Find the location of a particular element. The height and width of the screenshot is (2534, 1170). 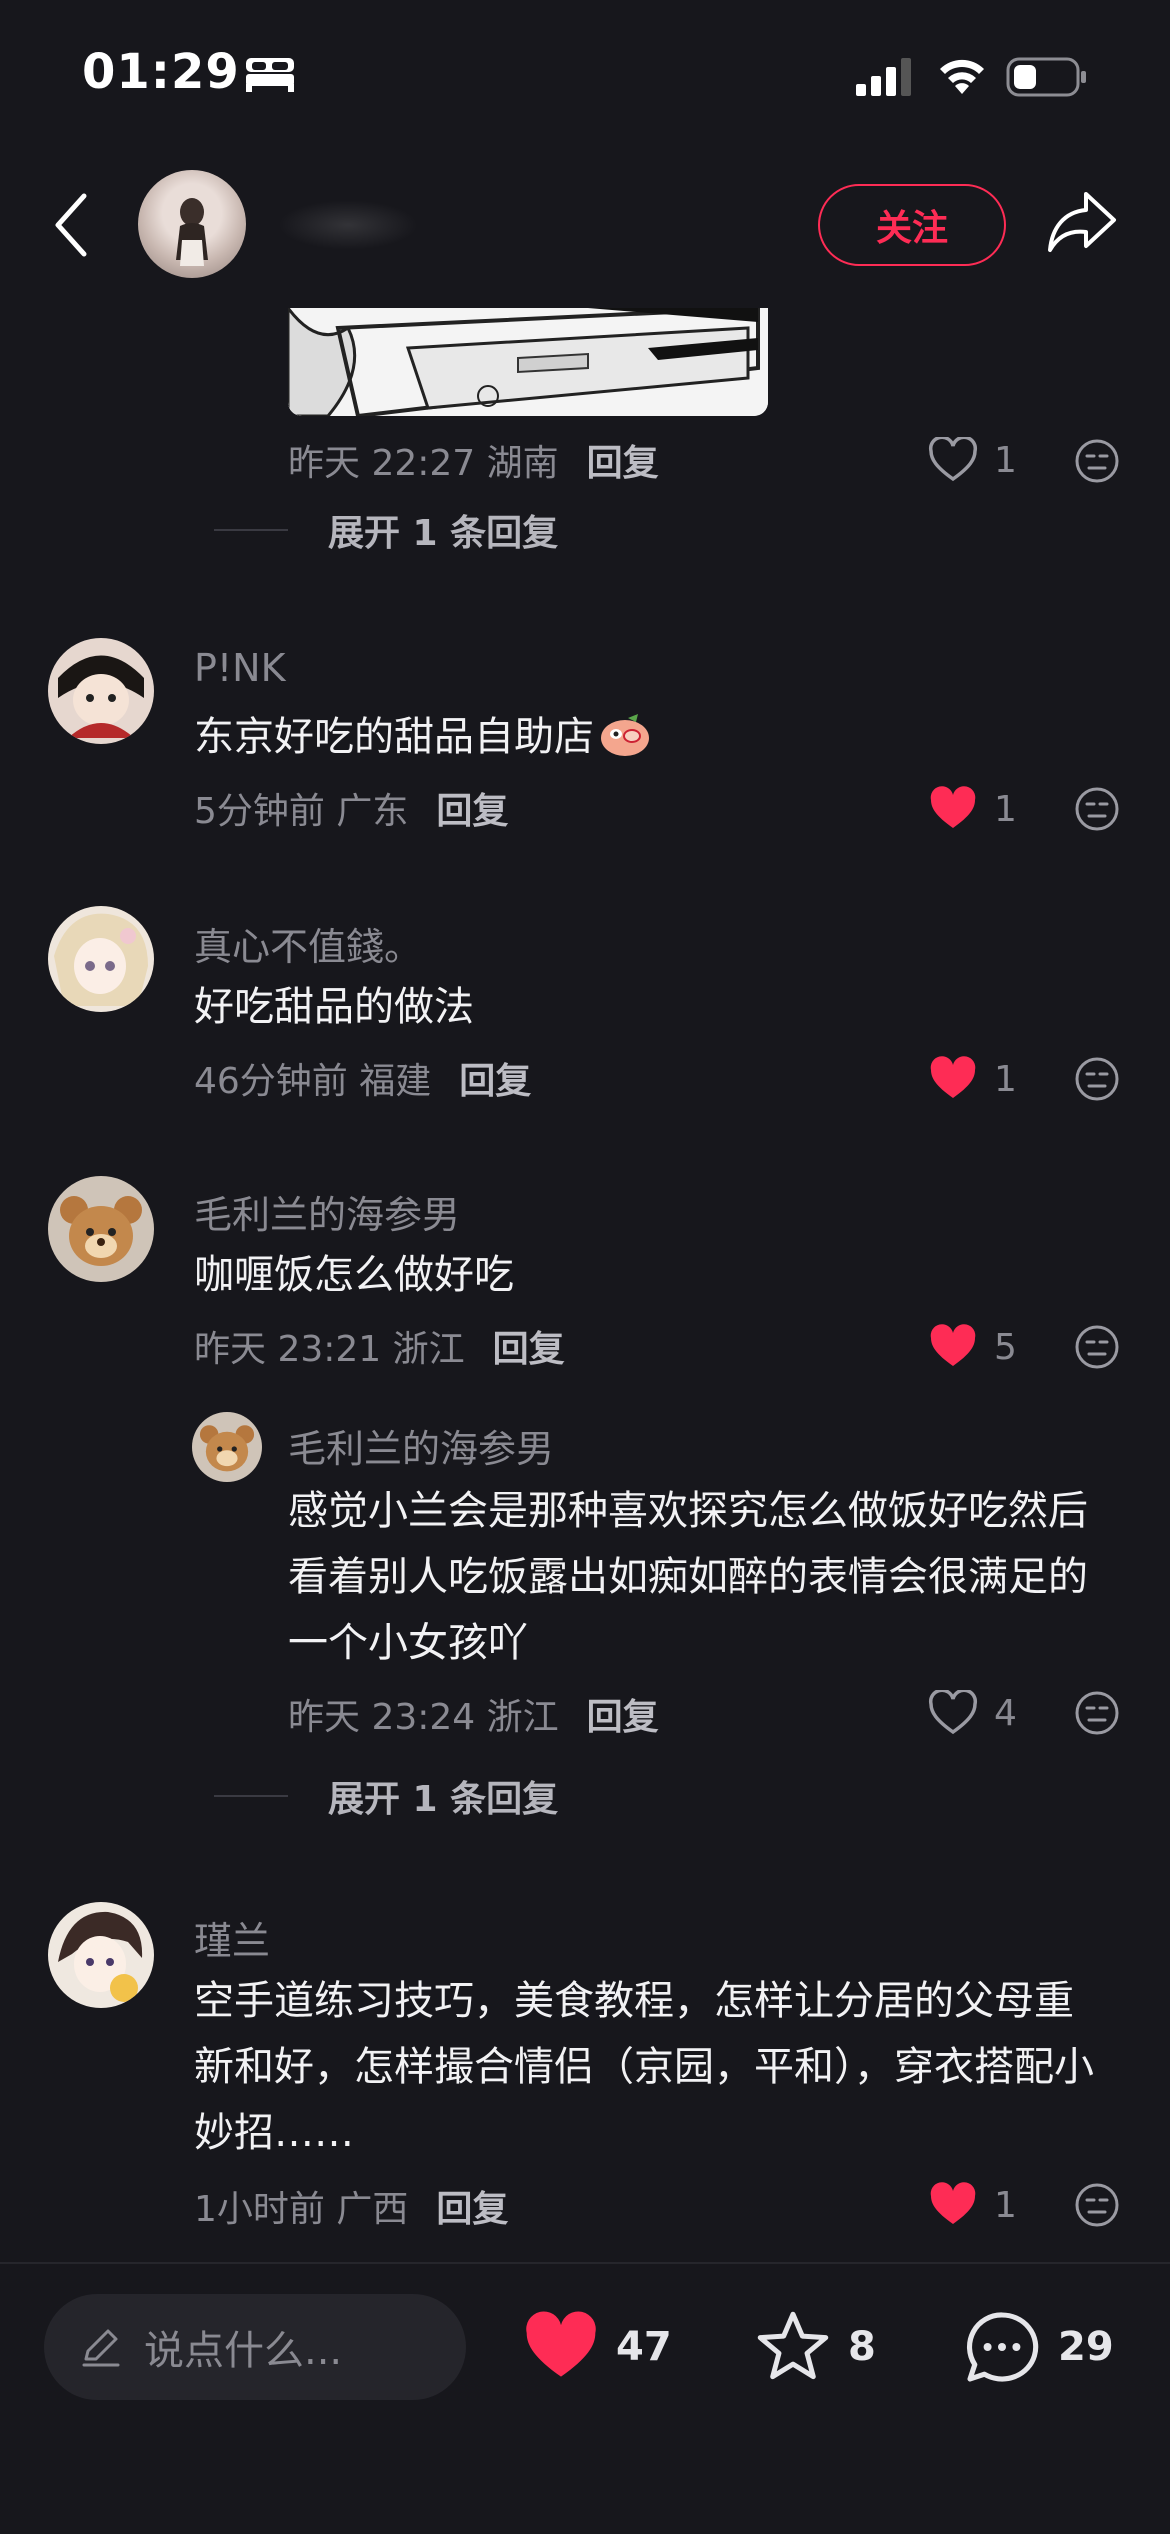

candy-face-emoji-icon is located at coordinates (625, 735).